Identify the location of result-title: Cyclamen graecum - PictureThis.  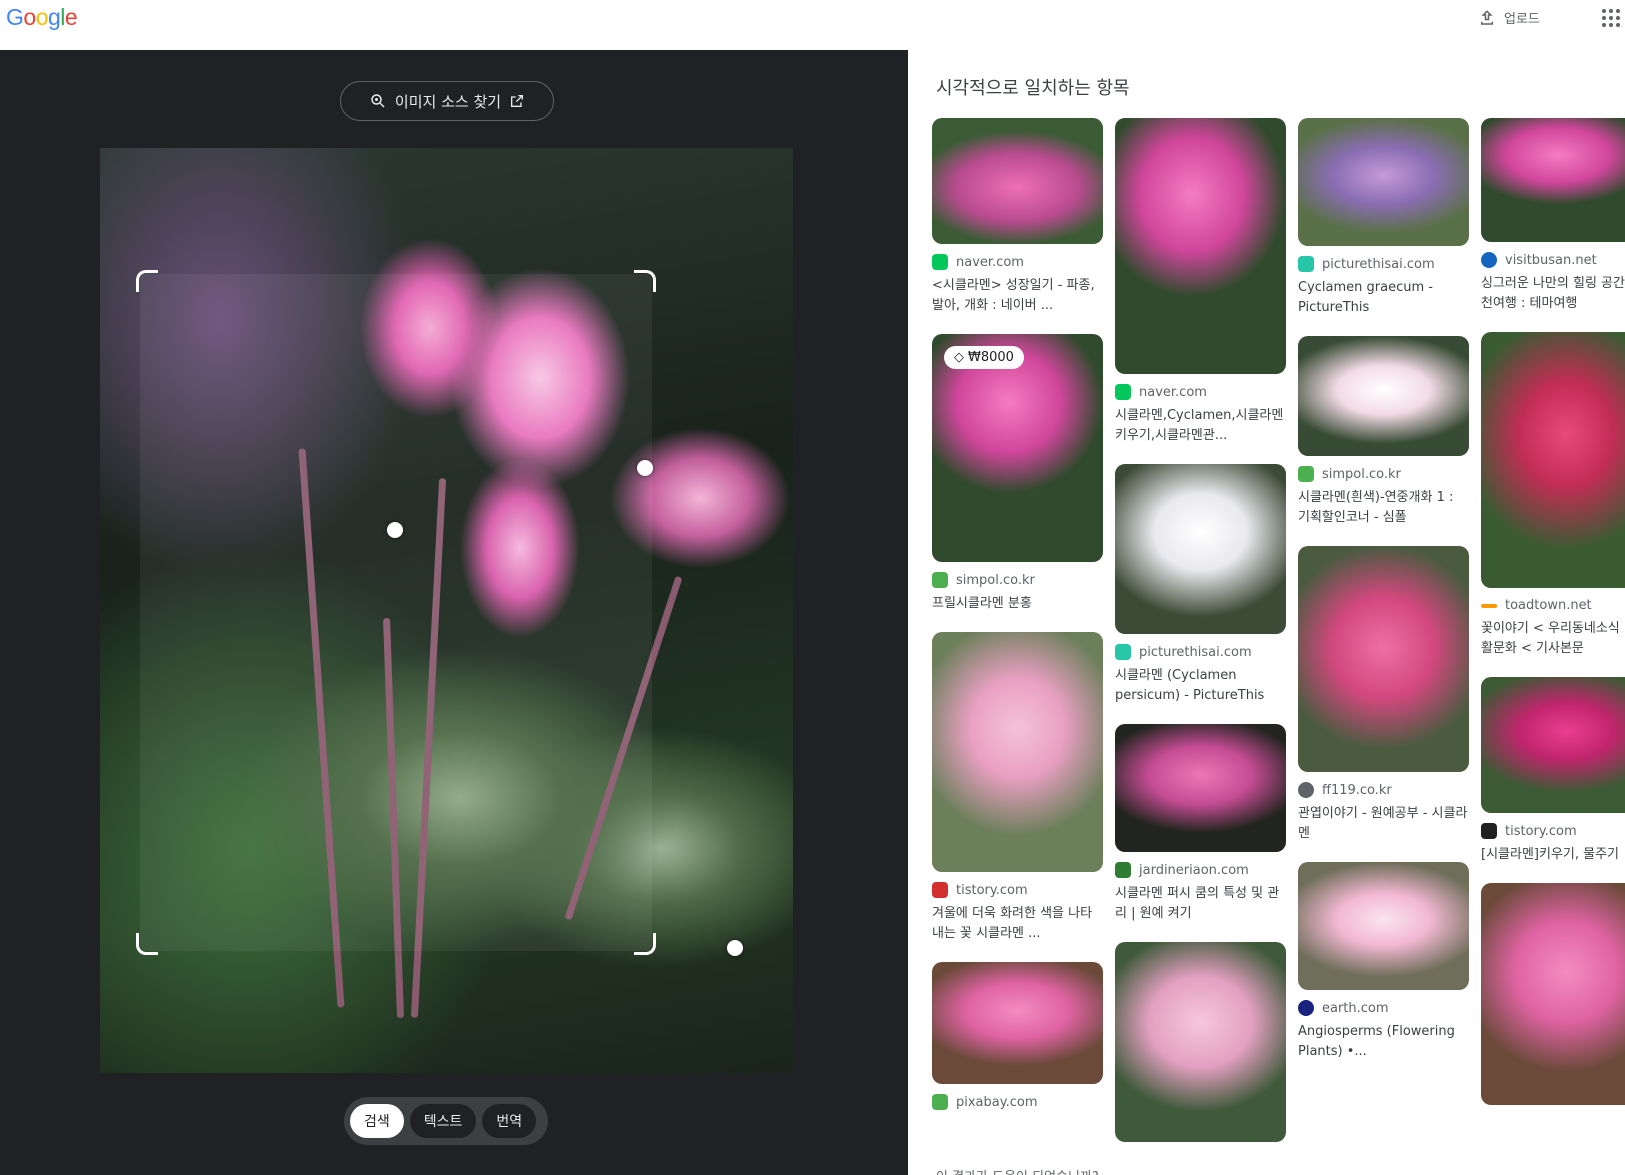
(1383, 298).